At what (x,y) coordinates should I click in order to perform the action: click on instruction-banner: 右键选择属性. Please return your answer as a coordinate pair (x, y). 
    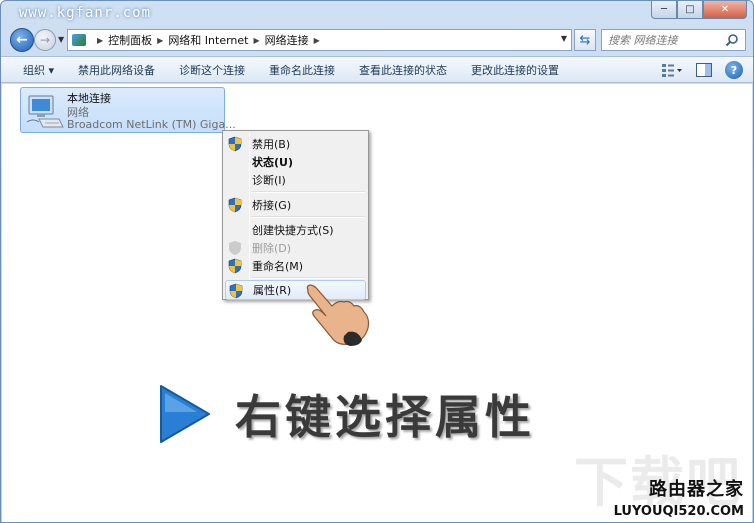
    Looking at the image, I should click on (346, 414).